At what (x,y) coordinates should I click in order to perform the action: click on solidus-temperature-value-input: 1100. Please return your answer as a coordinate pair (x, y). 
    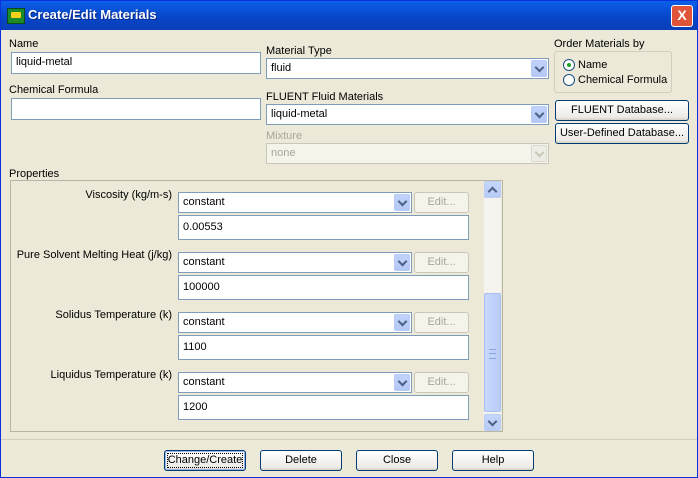
    Looking at the image, I should click on (323, 347).